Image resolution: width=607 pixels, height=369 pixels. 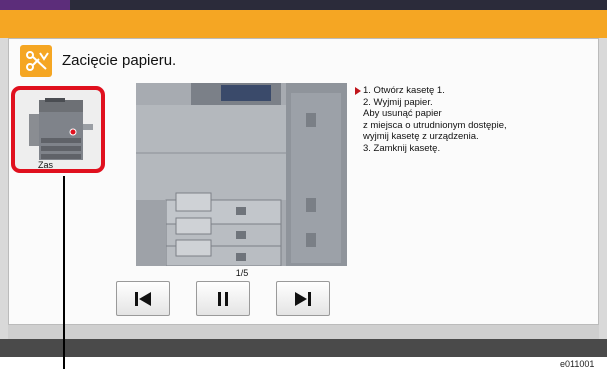 I want to click on top-bar, so click(x=303, y=5).